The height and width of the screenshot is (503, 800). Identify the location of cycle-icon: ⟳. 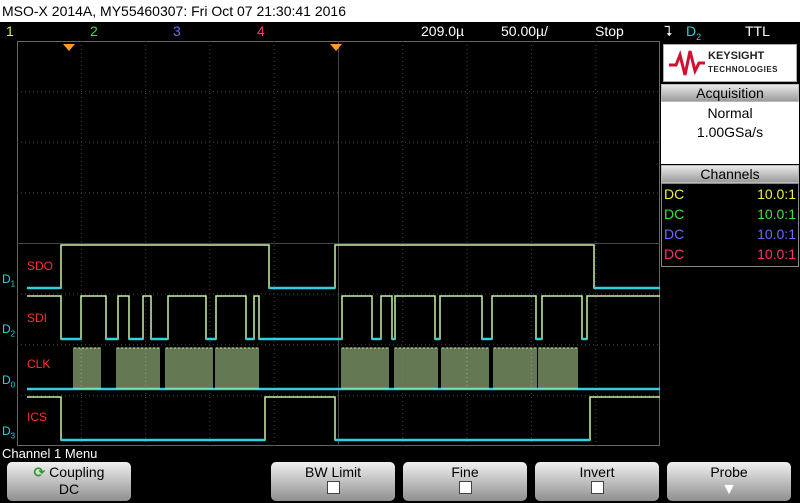
(39, 472).